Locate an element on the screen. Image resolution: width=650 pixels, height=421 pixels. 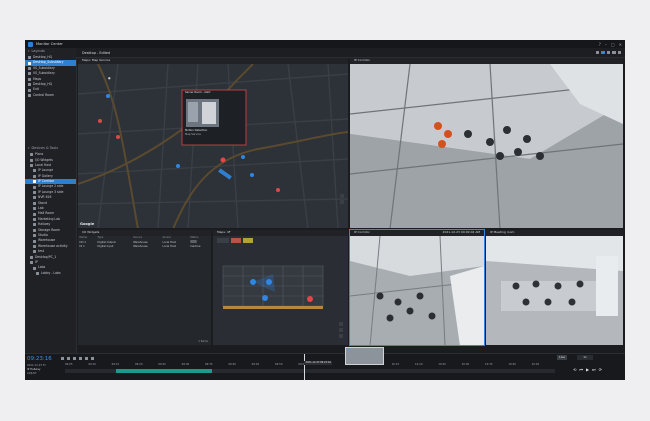
layout-toolbar: Desktop - Edited is located at coordinates (350, 53).